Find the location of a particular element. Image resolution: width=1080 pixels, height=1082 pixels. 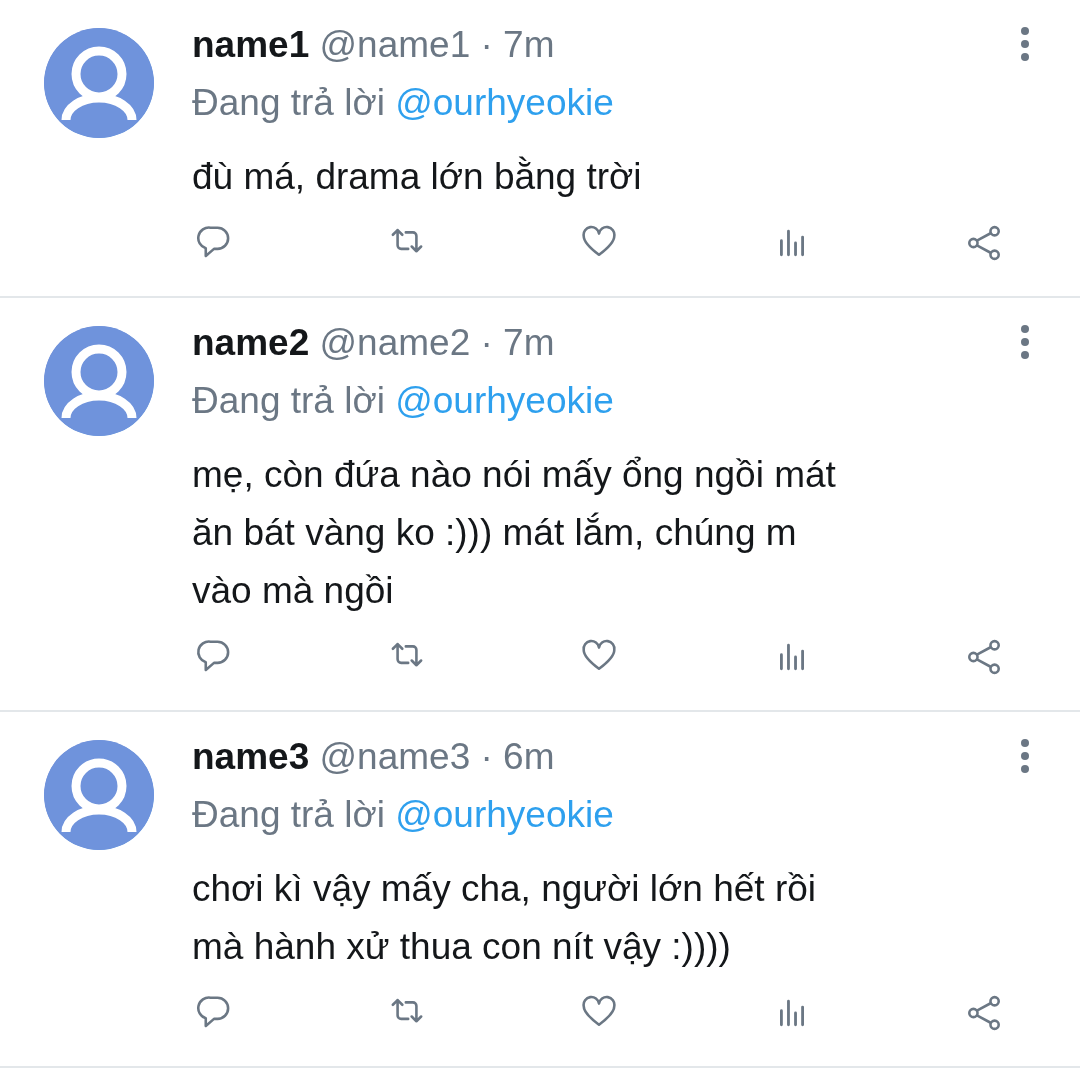

user-handle: @name1 is located at coordinates (395, 44).